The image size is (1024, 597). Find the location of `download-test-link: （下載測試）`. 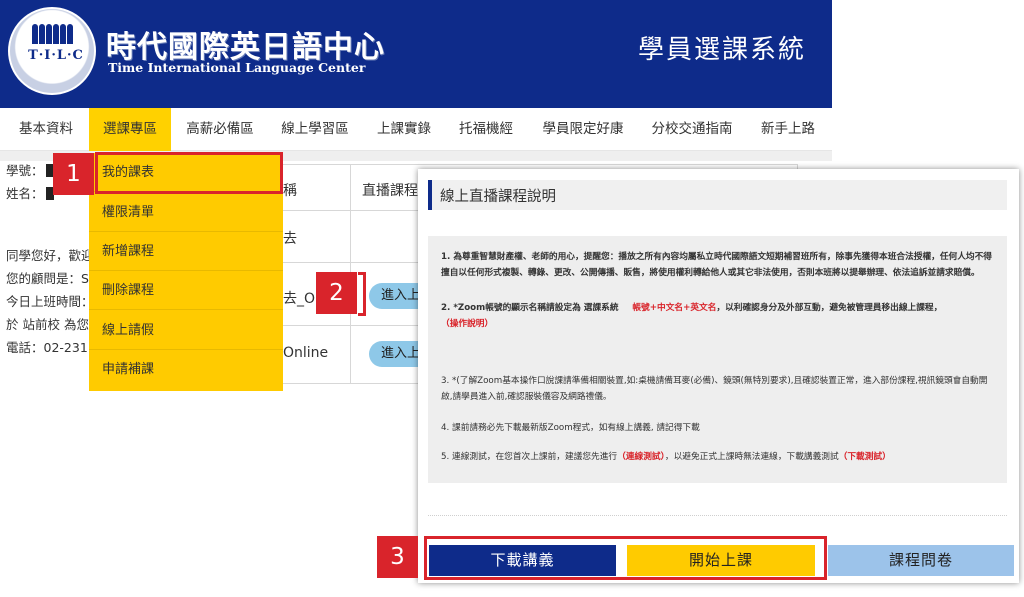

download-test-link: （下載測試） is located at coordinates (865, 457).